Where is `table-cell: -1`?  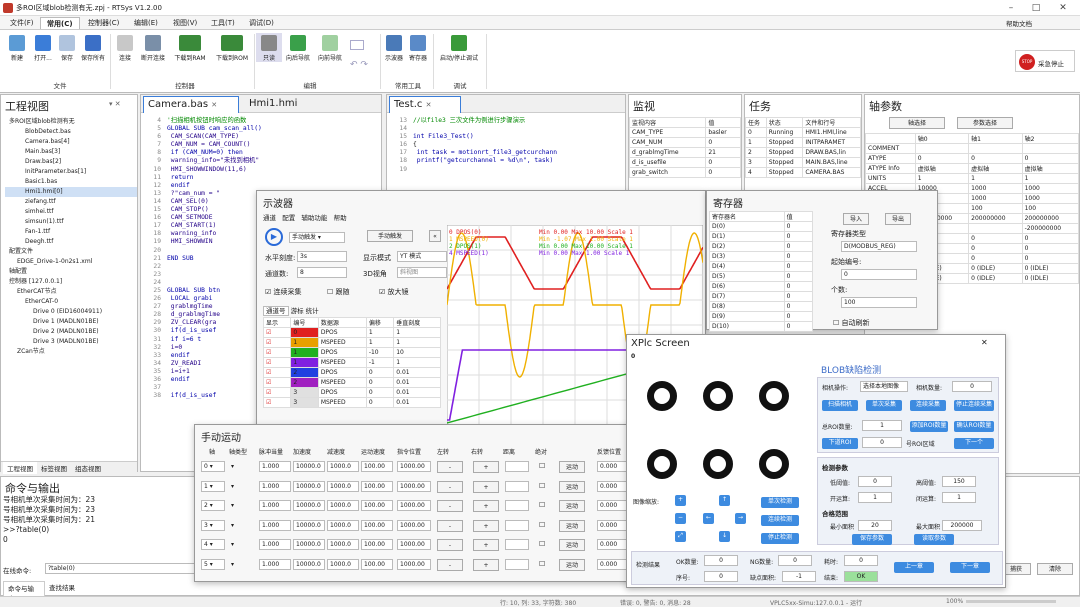
table-cell: -1 is located at coordinates (380, 362).